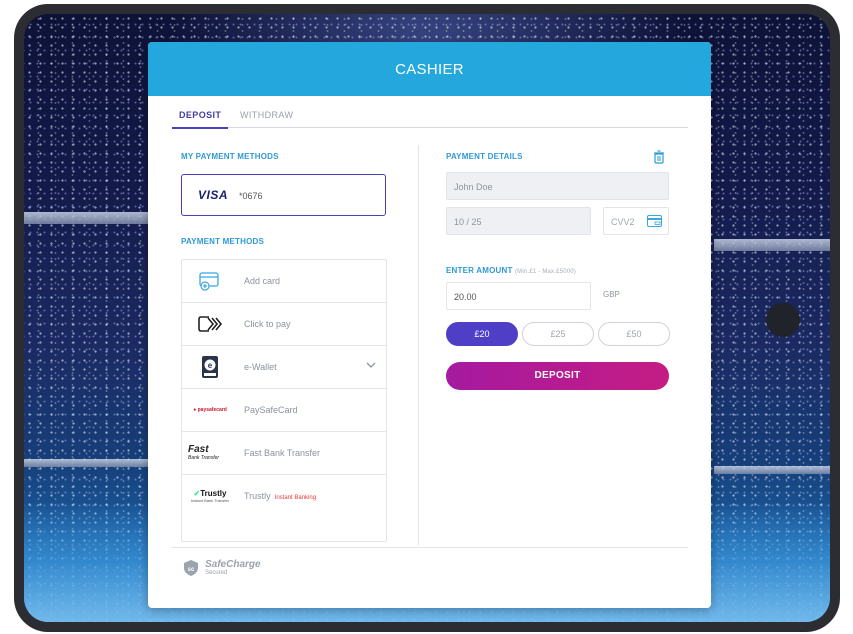 This screenshot has width=853, height=634. Describe the element at coordinates (233, 564) in the screenshot. I see `safecharge-name: SafeCharge` at that location.